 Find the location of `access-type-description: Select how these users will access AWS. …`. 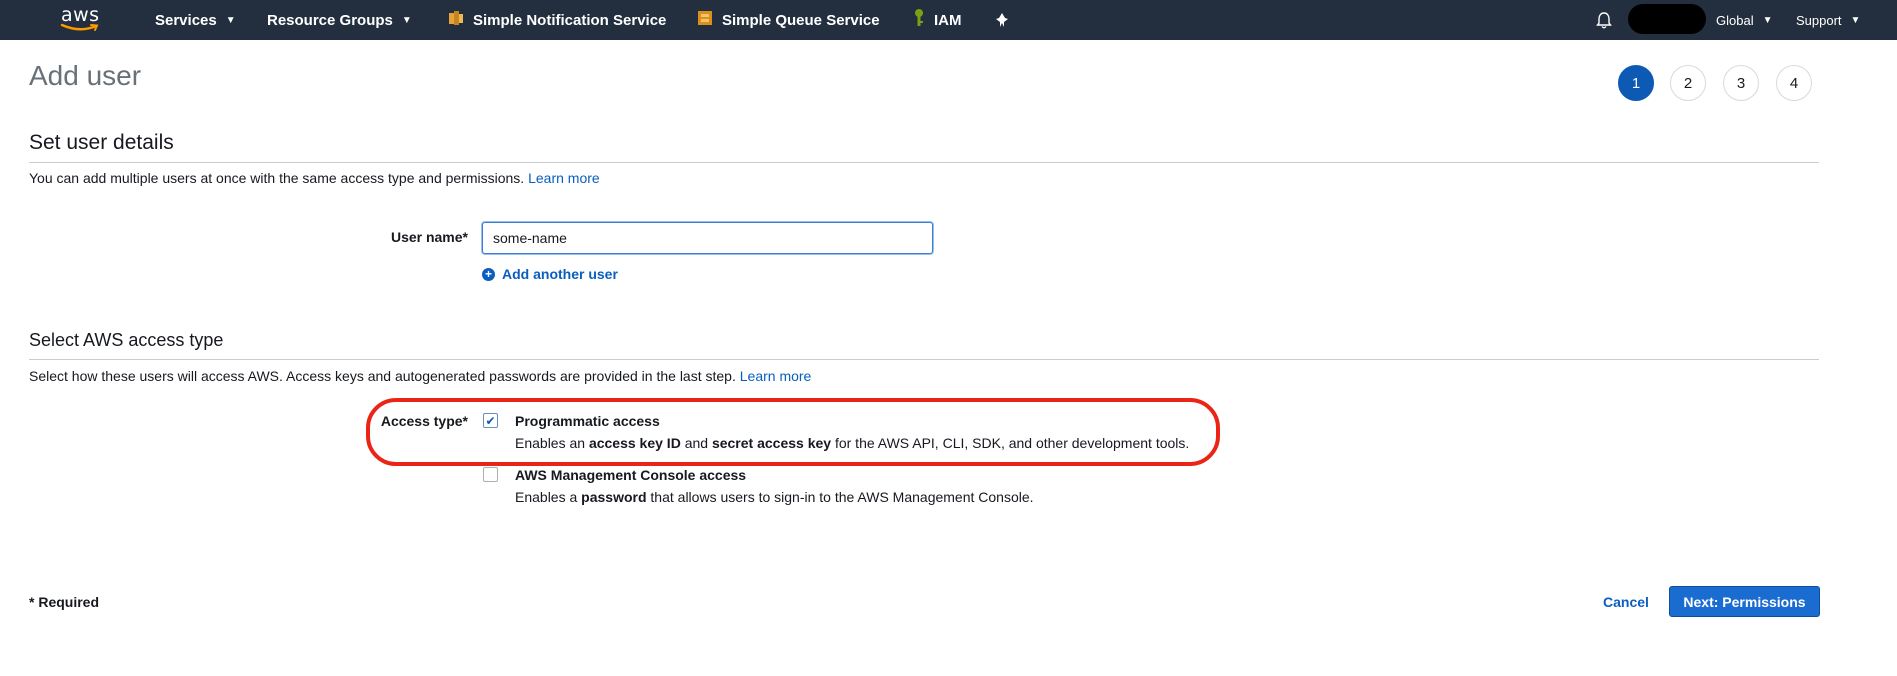

access-type-description: Select how these users will access AWS. … is located at coordinates (420, 376).